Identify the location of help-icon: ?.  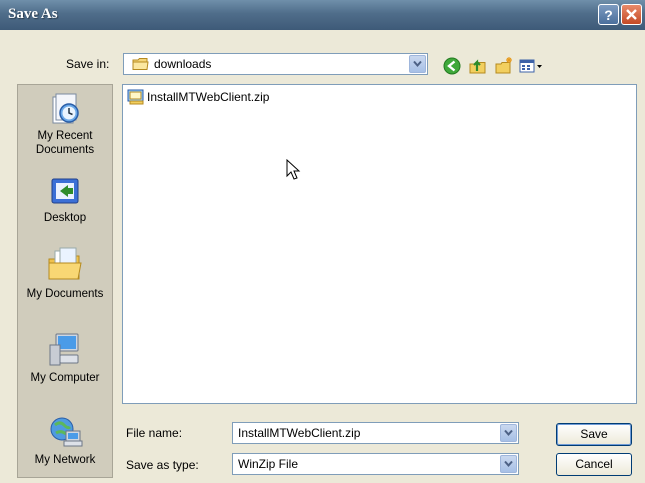
(608, 15).